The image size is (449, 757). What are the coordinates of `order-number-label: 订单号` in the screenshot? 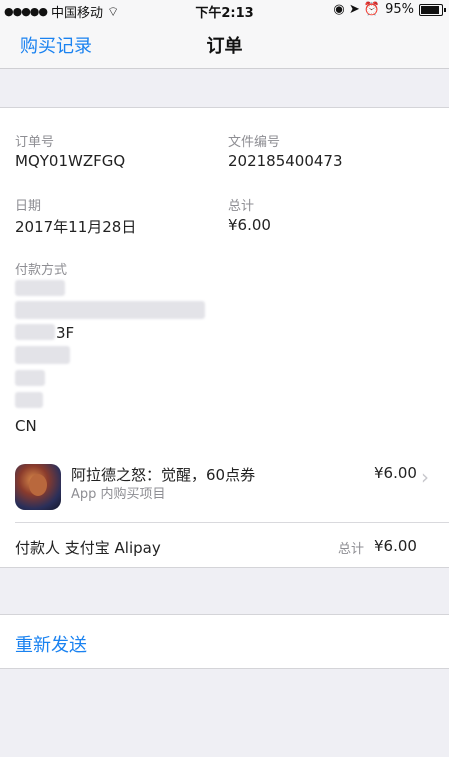 It's located at (35, 142).